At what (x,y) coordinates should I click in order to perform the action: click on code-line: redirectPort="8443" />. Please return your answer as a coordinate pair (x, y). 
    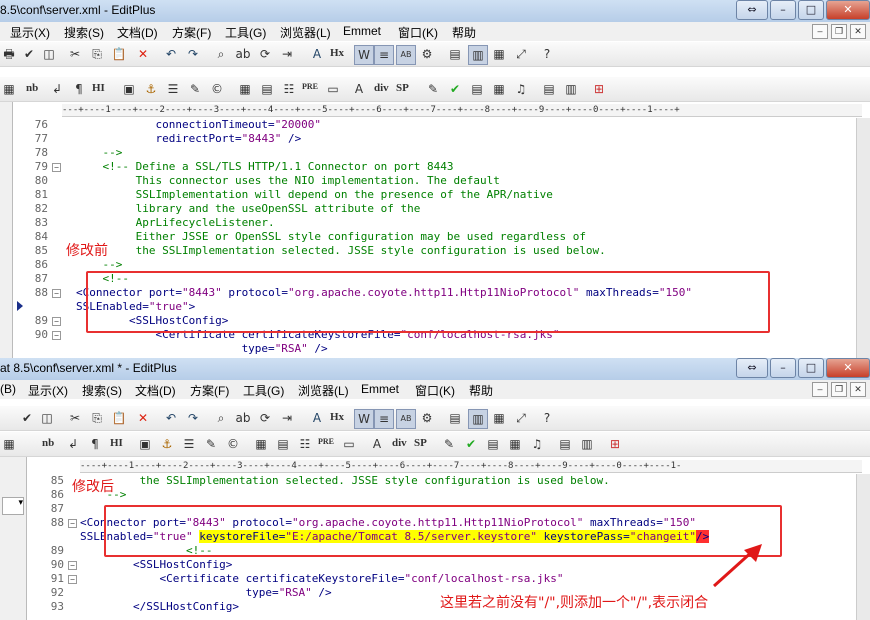
    Looking at the image, I should click on (188, 138).